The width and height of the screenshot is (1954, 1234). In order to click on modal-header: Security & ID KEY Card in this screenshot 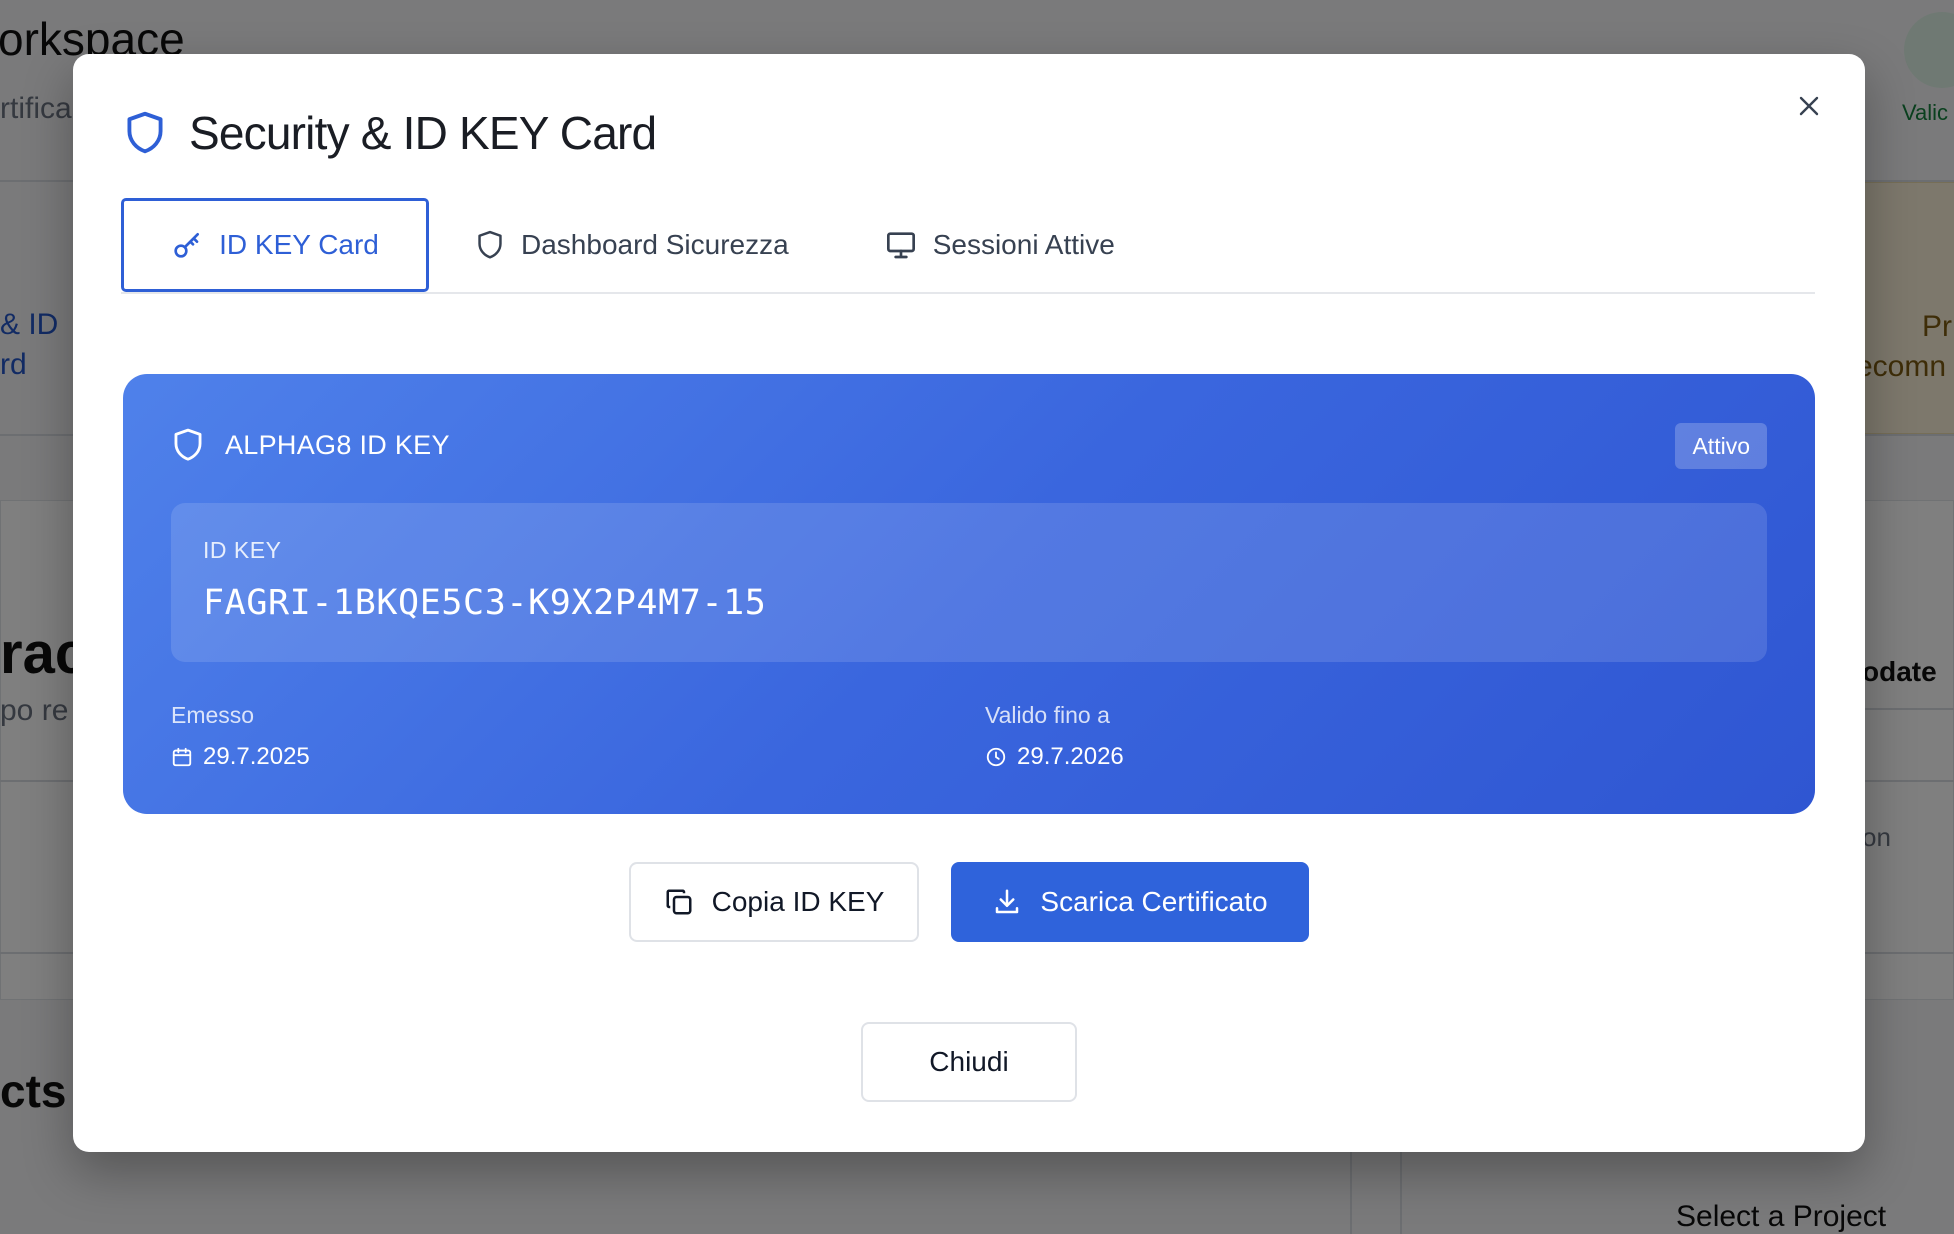, I will do `click(390, 133)`.